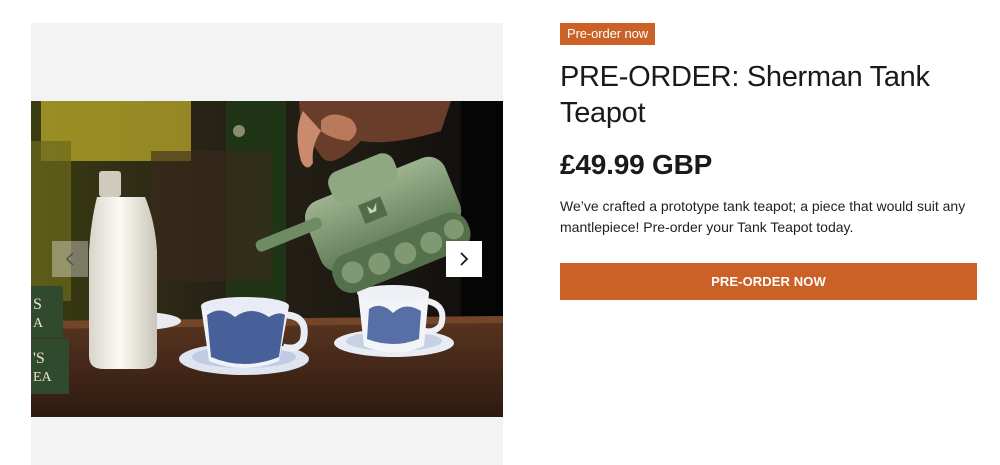 This screenshot has height=465, width=1000. I want to click on chevron-right-icon, so click(464, 259).